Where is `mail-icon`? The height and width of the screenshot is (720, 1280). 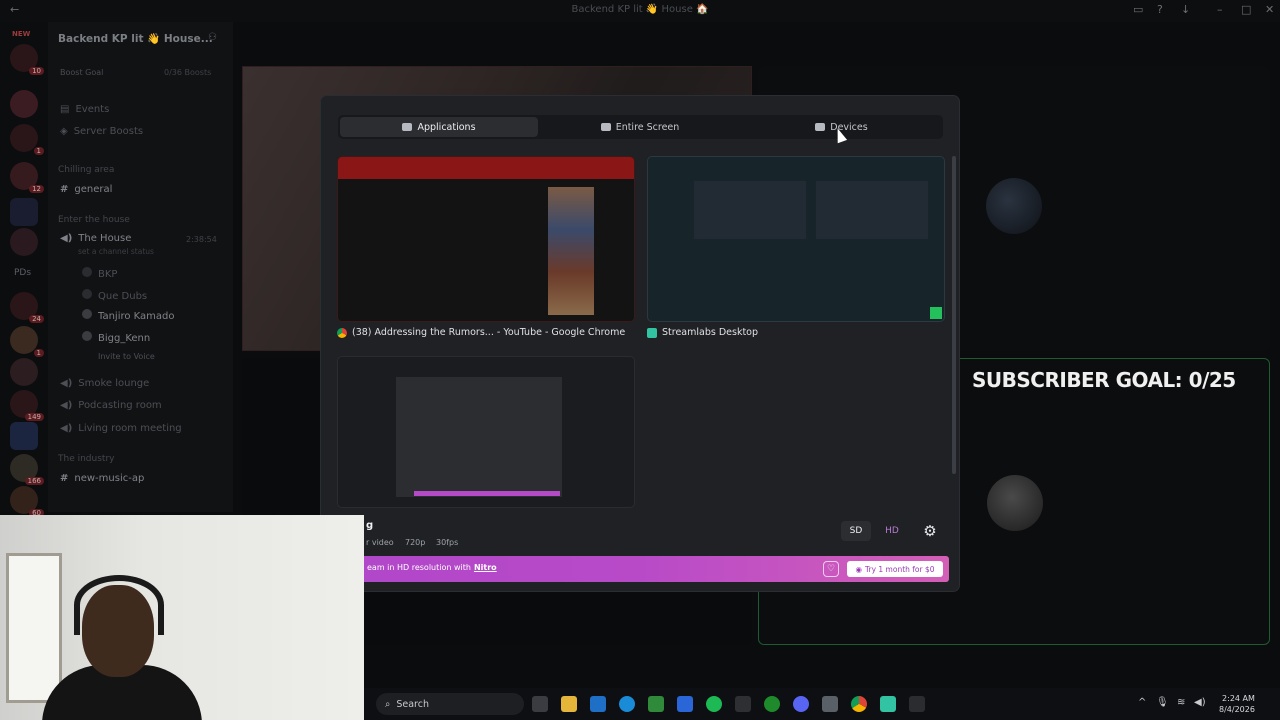
mail-icon is located at coordinates (743, 704).